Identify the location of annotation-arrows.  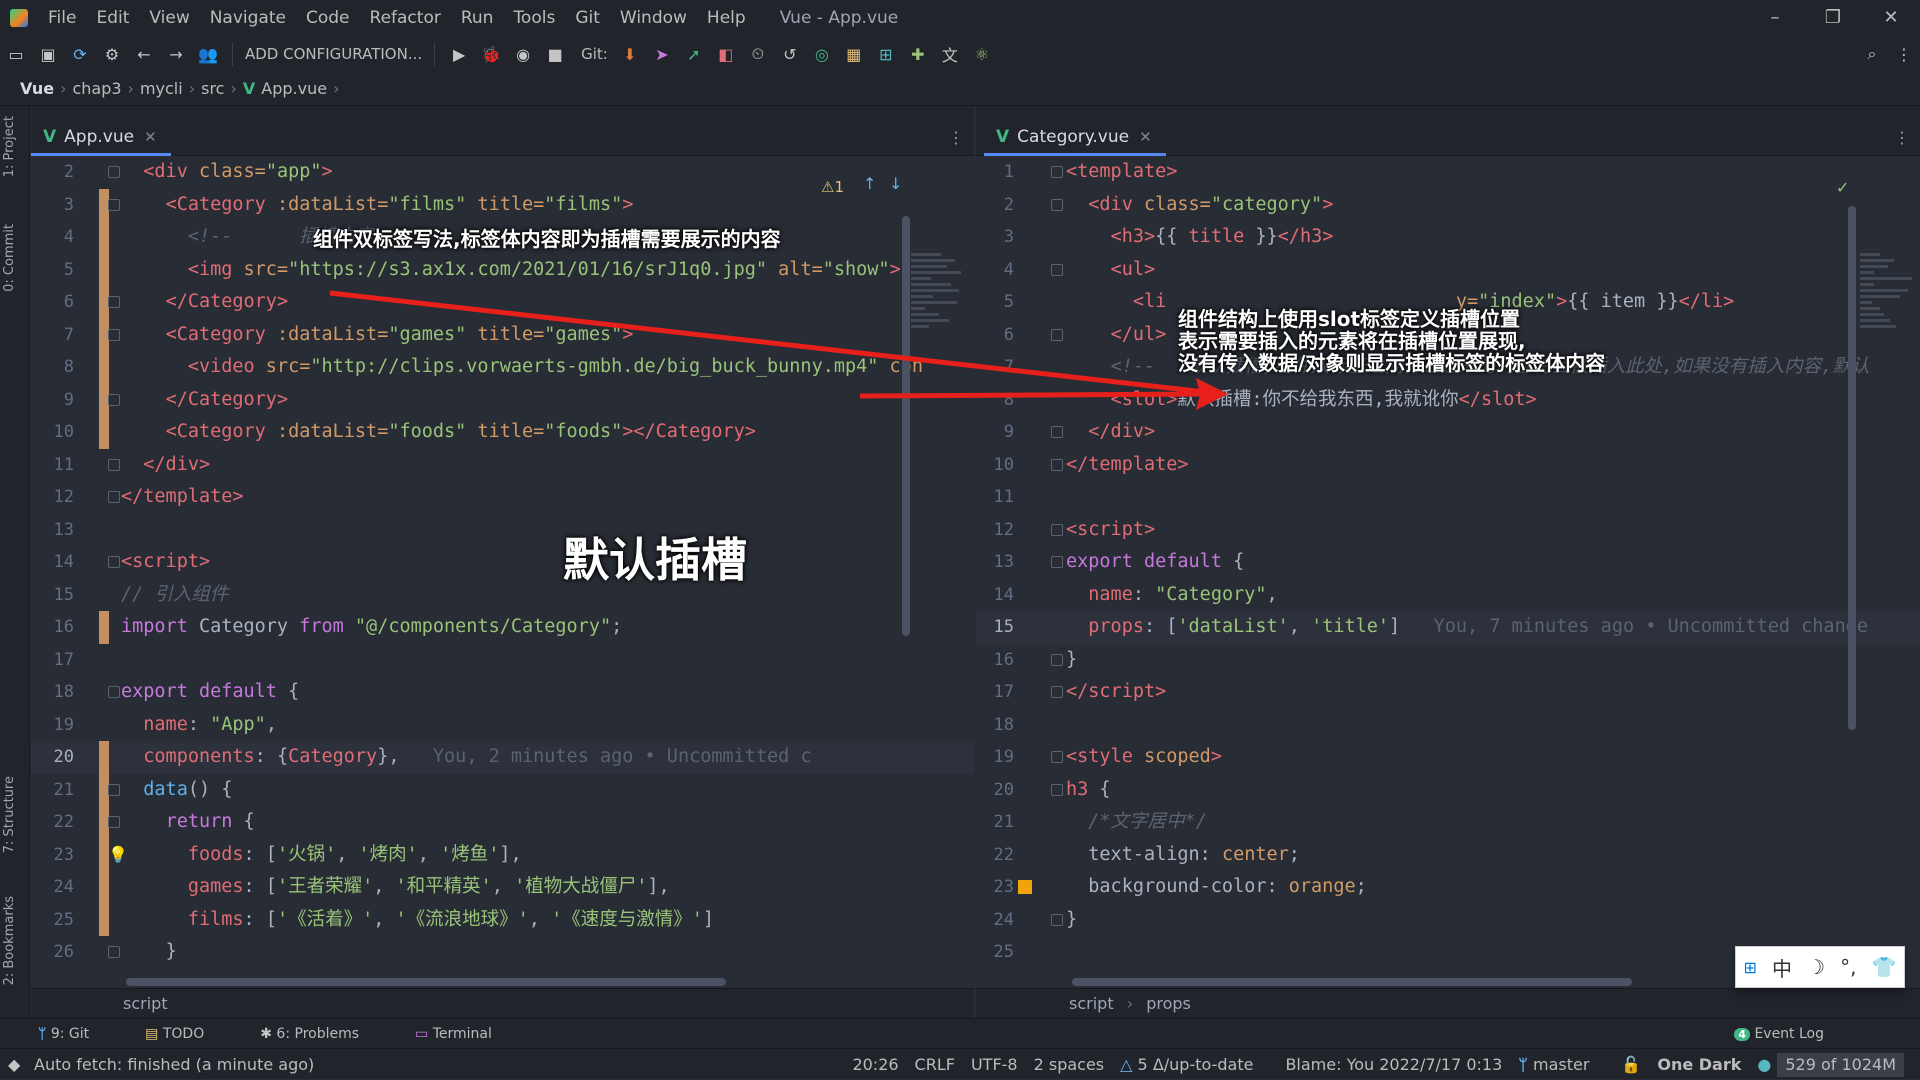
(778, 350).